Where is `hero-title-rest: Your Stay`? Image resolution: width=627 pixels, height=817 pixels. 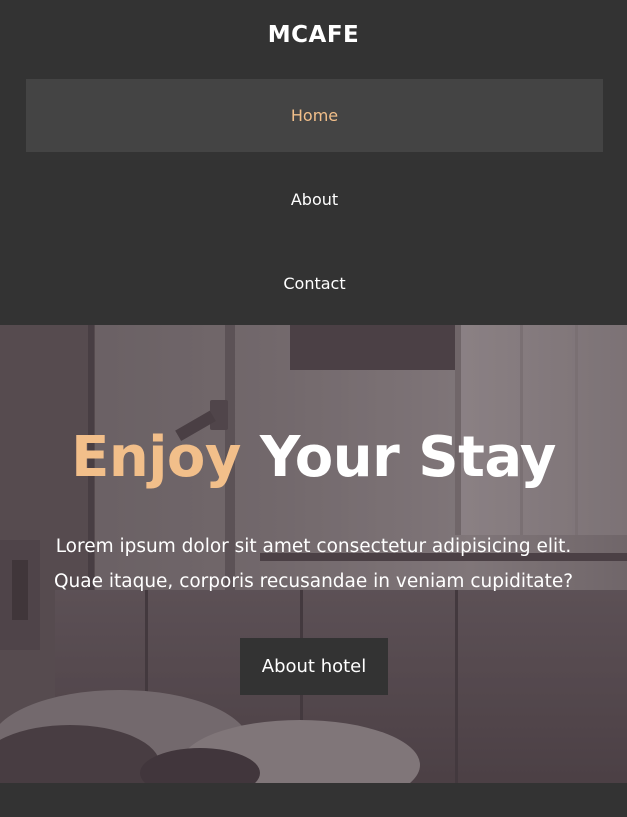
hero-title-rest: Your Stay is located at coordinates (408, 457).